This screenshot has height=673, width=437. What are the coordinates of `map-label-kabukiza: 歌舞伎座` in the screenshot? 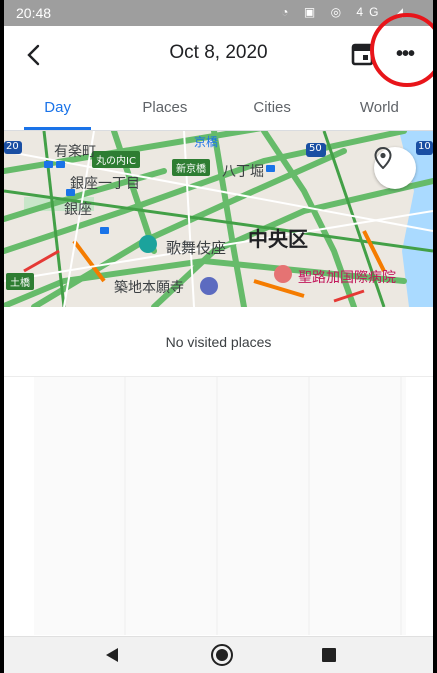 It's located at (196, 248).